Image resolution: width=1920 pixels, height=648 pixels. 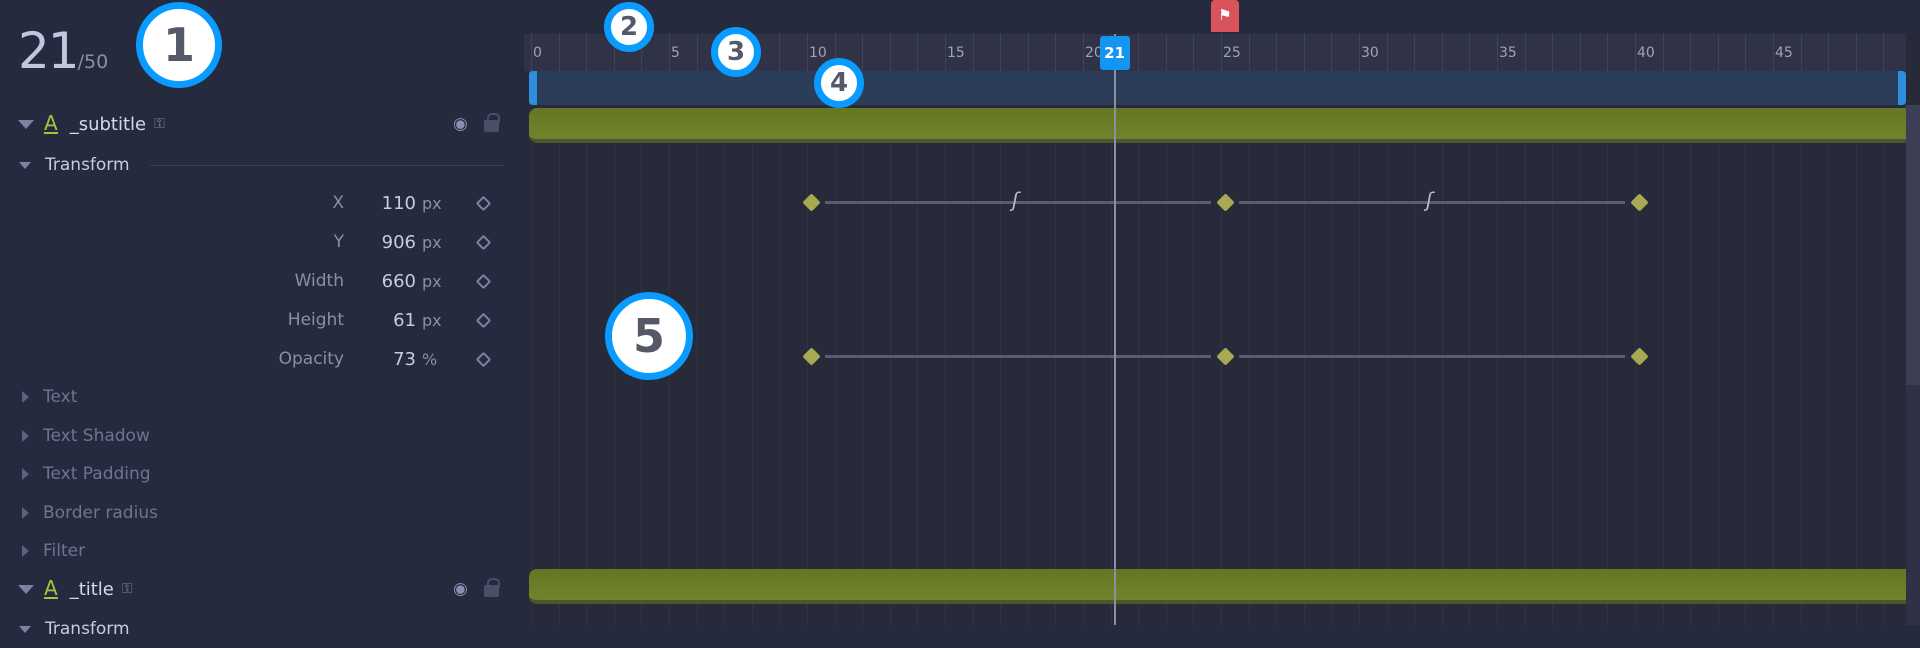 I want to click on divider, so click(x=326, y=165).